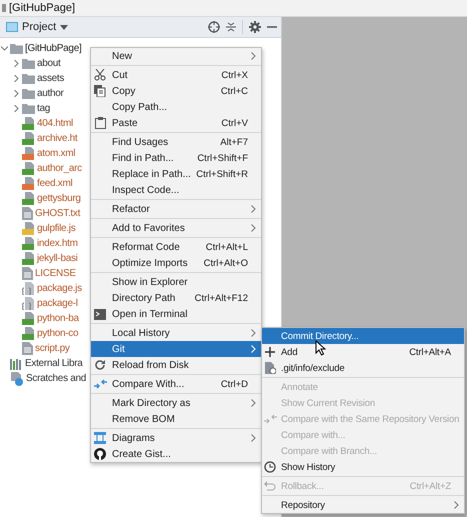 The height and width of the screenshot is (517, 467). Describe the element at coordinates (59, 198) in the screenshot. I see `tree-item: gettysburg` at that location.